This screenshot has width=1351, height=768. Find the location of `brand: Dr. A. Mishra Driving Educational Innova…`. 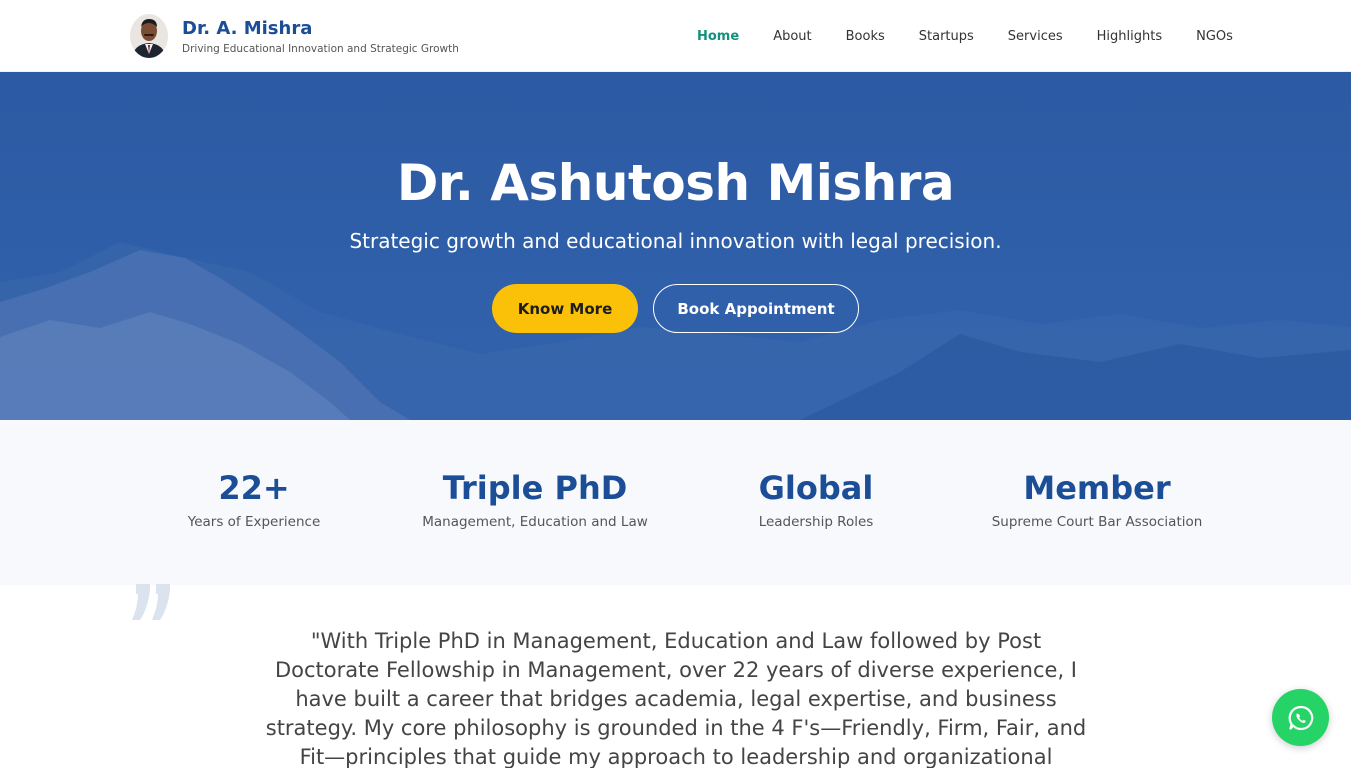

brand: Dr. A. Mishra Driving Educational Innova… is located at coordinates (294, 36).